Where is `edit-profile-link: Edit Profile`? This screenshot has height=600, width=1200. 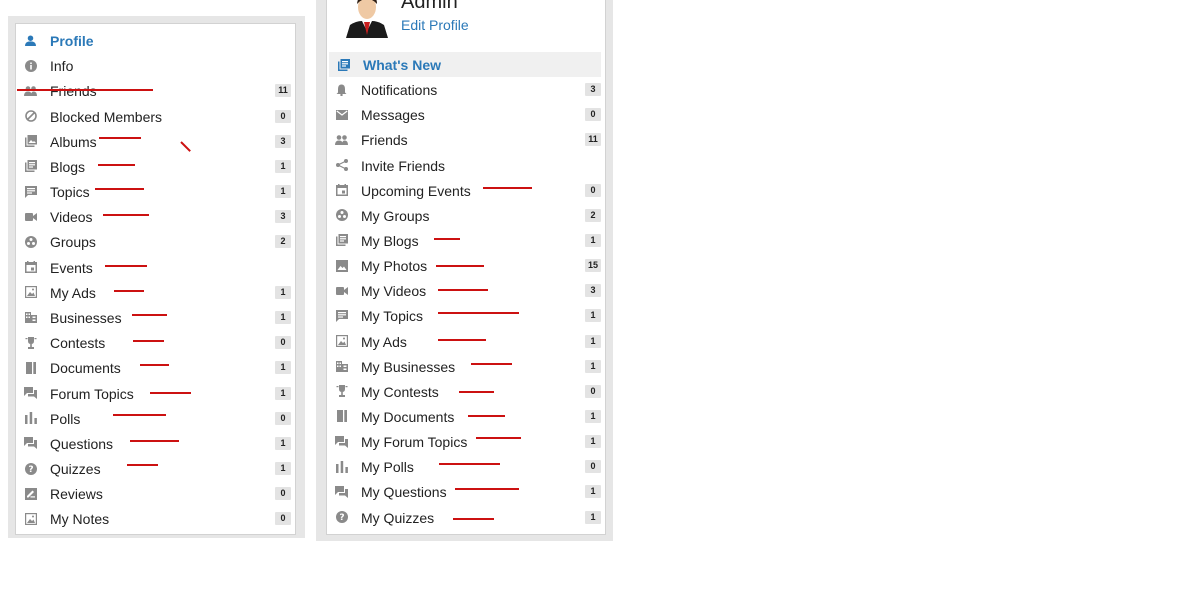
edit-profile-link: Edit Profile is located at coordinates (435, 25).